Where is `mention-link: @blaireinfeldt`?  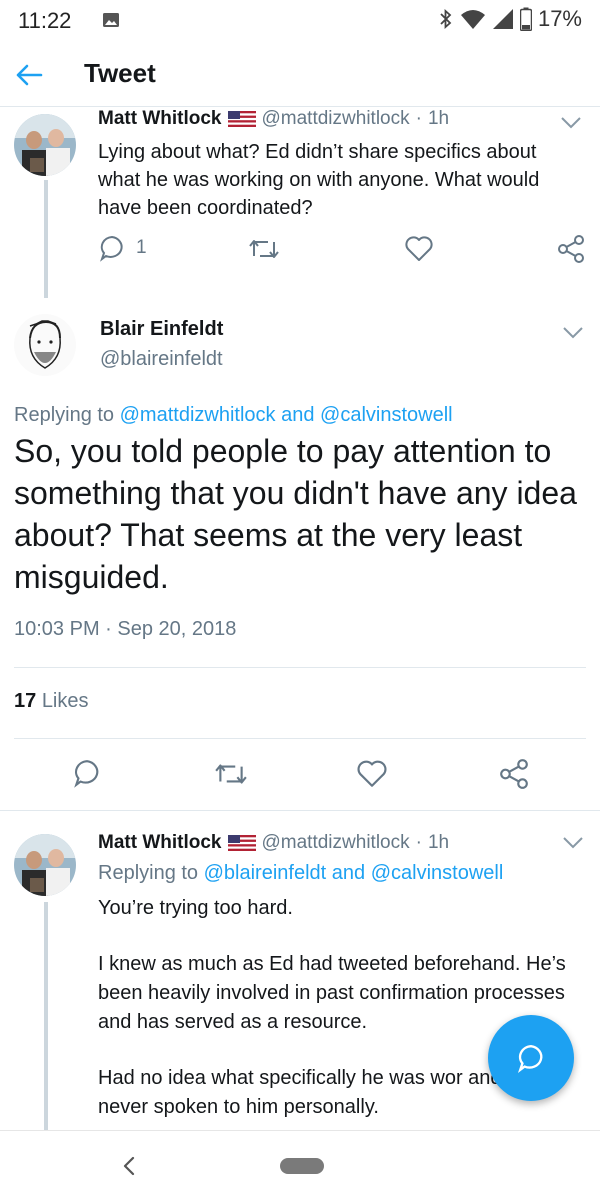
mention-link: @blaireinfeldt is located at coordinates (265, 873).